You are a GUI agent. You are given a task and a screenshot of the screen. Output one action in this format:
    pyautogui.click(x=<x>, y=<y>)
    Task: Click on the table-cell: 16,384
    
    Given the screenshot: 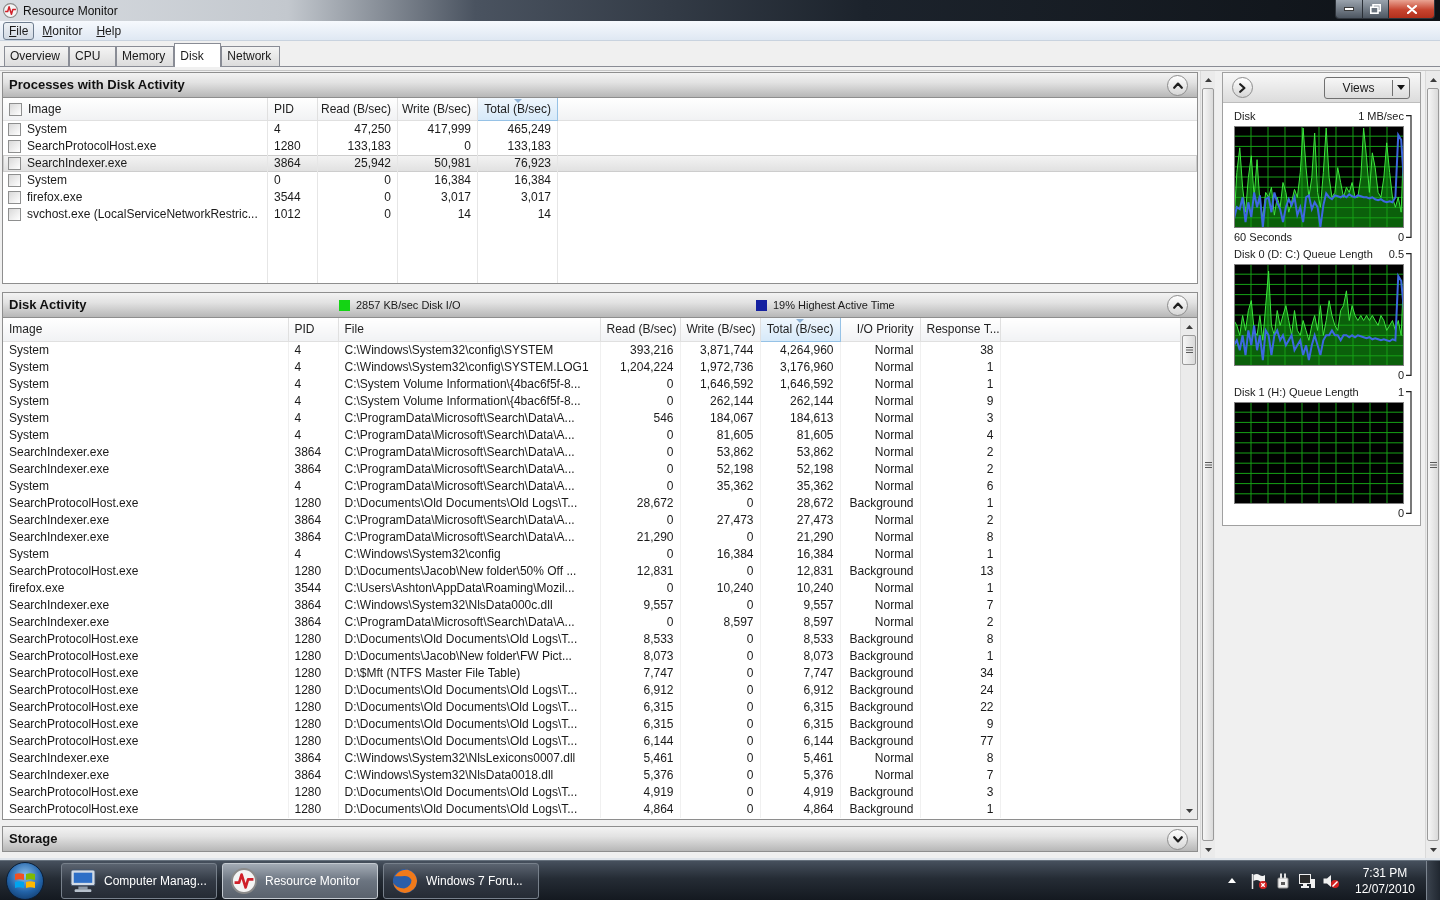 What is the action you would take?
    pyautogui.click(x=720, y=554)
    